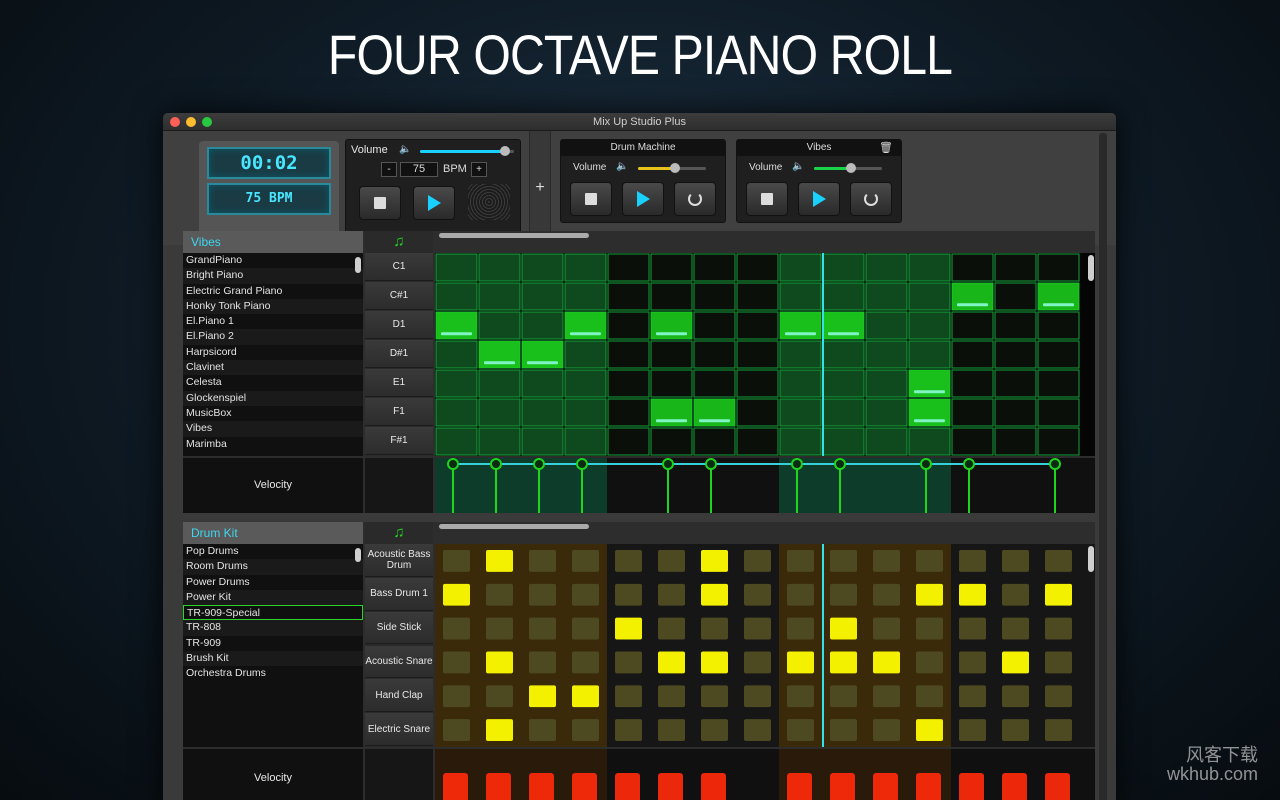 The image size is (1280, 800). What do you see at coordinates (643, 199) in the screenshot?
I see `drum-play-button` at bounding box center [643, 199].